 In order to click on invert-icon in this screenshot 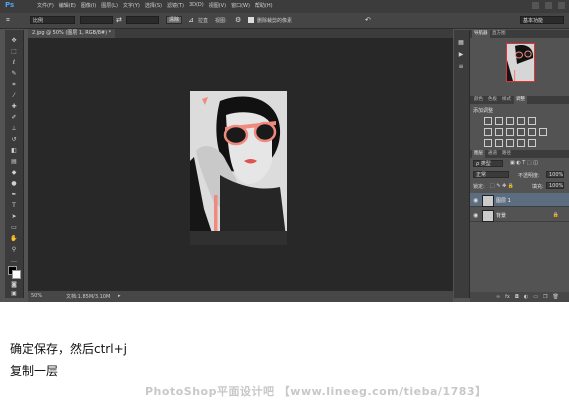, I will do `click(488, 143)`.